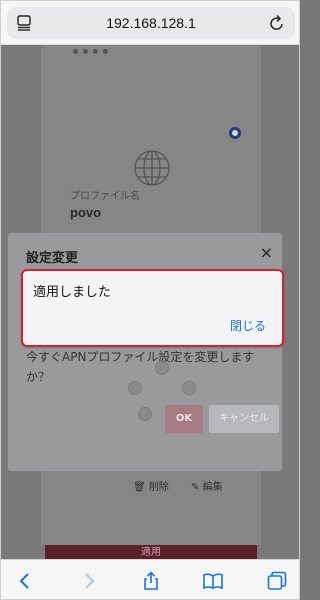 This screenshot has height=600, width=320. Describe the element at coordinates (91, 53) in the screenshot. I see `masked-text: ••••` at that location.